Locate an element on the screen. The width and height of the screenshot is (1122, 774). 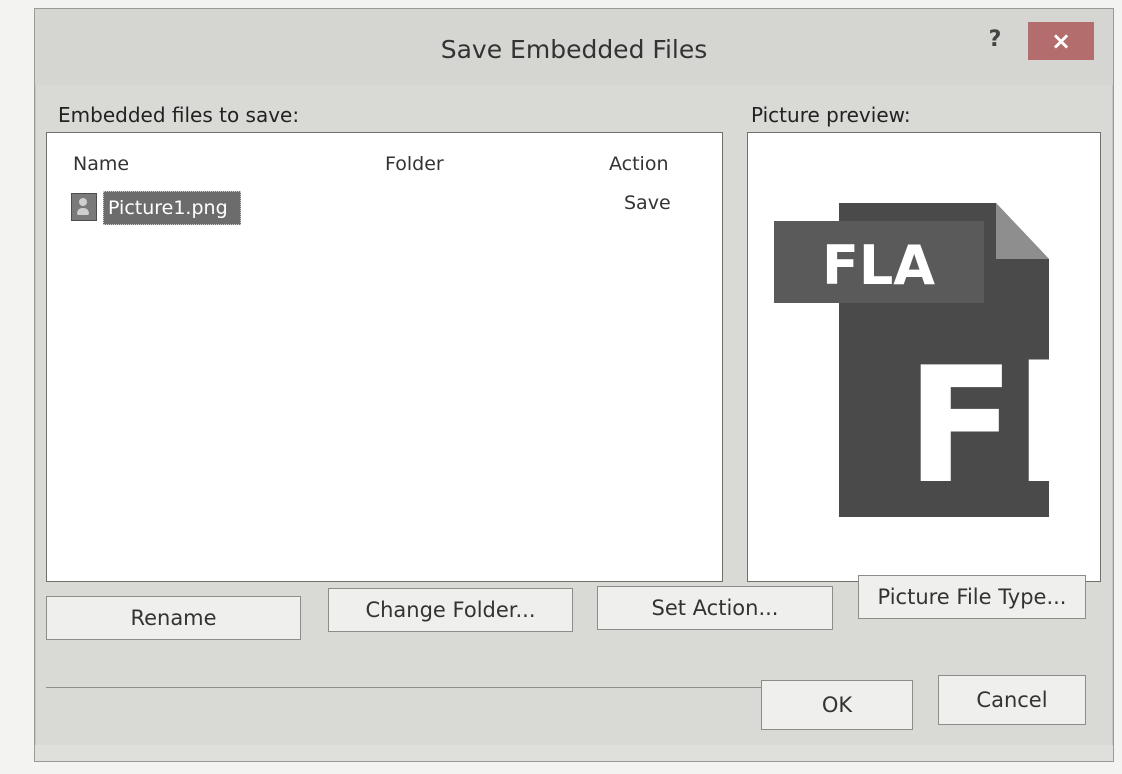
dialog-bottom-edge is located at coordinates (574, 753).